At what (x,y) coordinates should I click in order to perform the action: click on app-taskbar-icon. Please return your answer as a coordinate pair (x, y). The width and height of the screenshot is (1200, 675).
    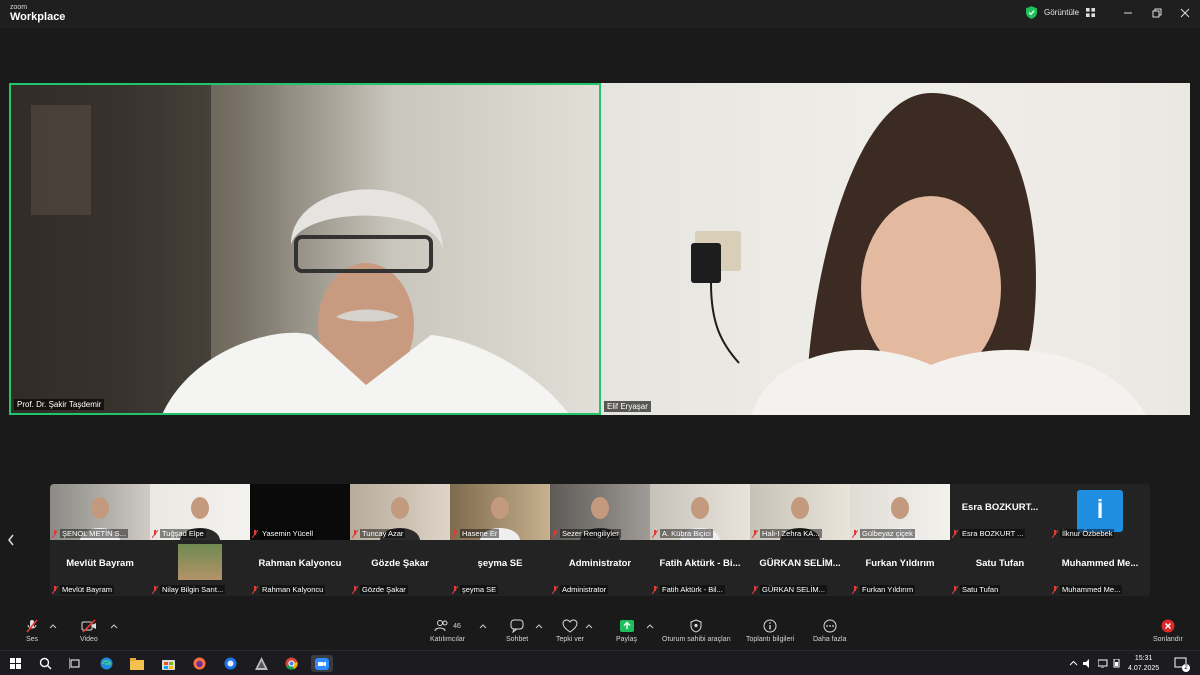
    Looking at the image, I should click on (261, 663).